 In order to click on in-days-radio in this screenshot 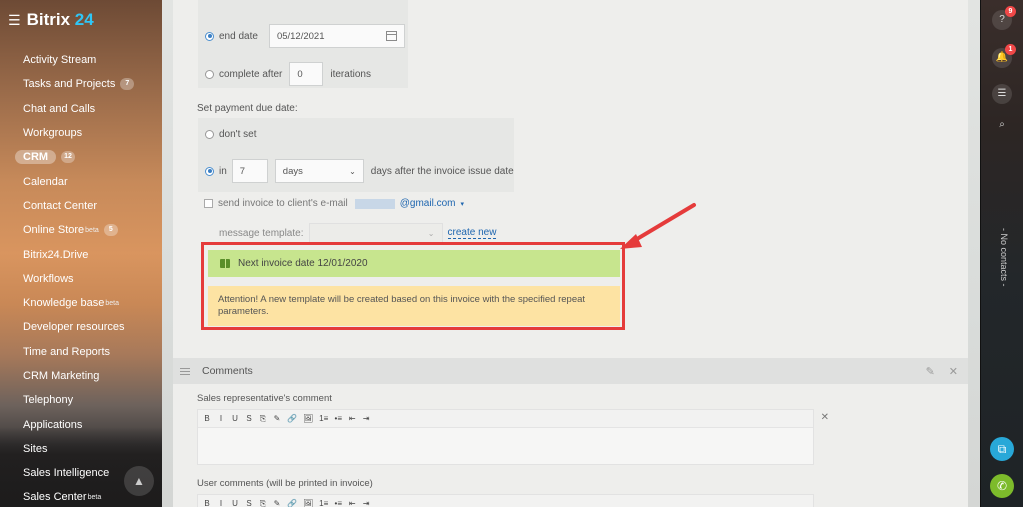, I will do `click(209, 171)`.